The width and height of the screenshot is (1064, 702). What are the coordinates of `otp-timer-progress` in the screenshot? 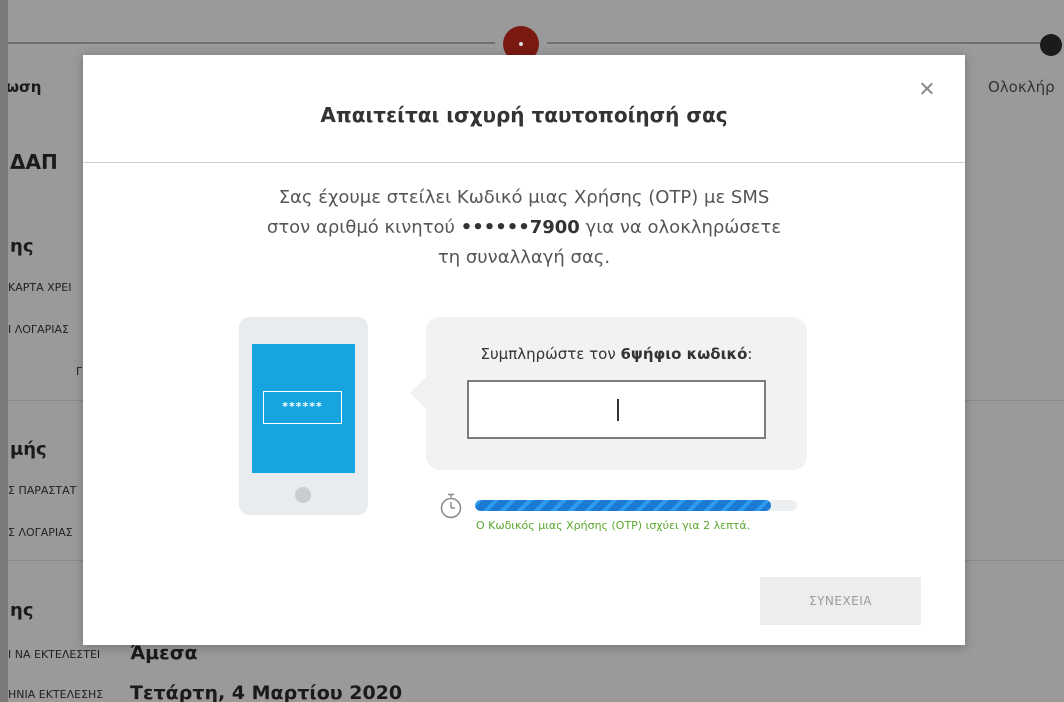 It's located at (636, 505).